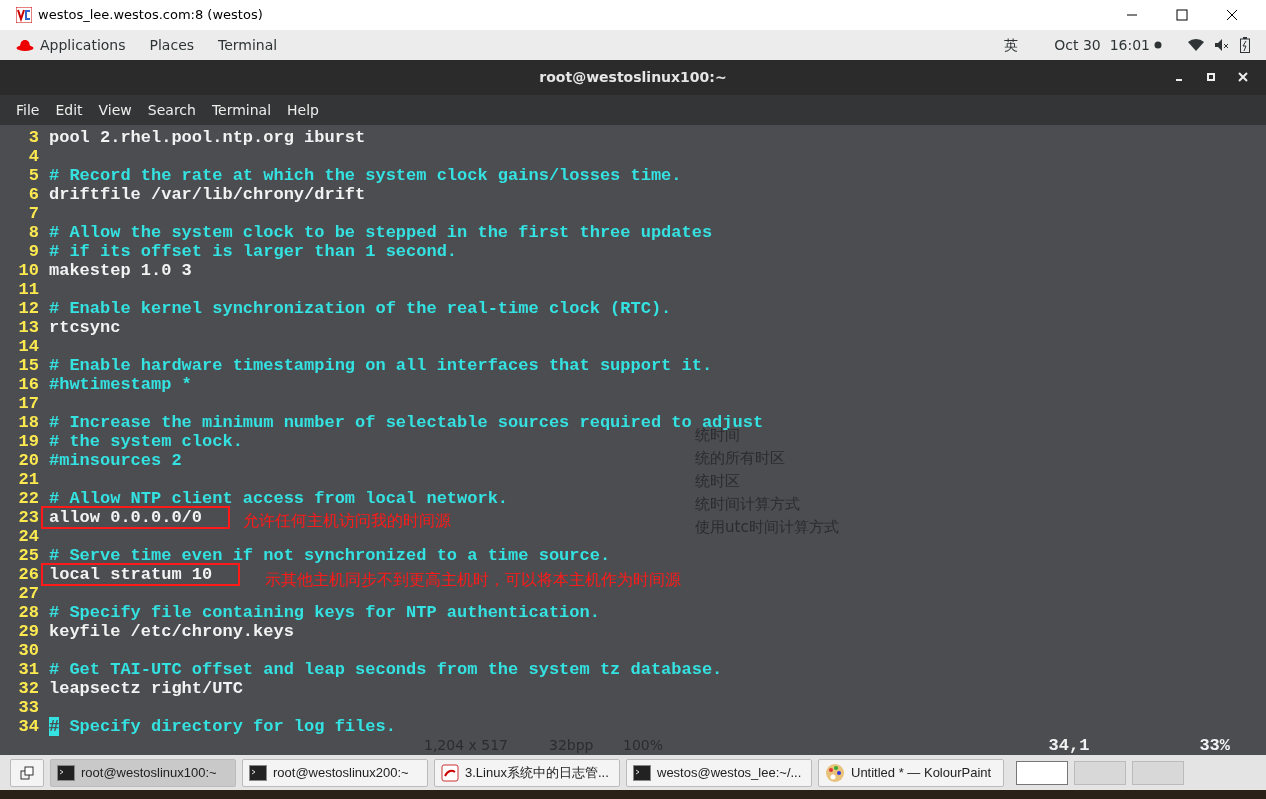 This screenshot has height=799, width=1266. What do you see at coordinates (28, 327) in the screenshot?
I see `line-number: 13` at bounding box center [28, 327].